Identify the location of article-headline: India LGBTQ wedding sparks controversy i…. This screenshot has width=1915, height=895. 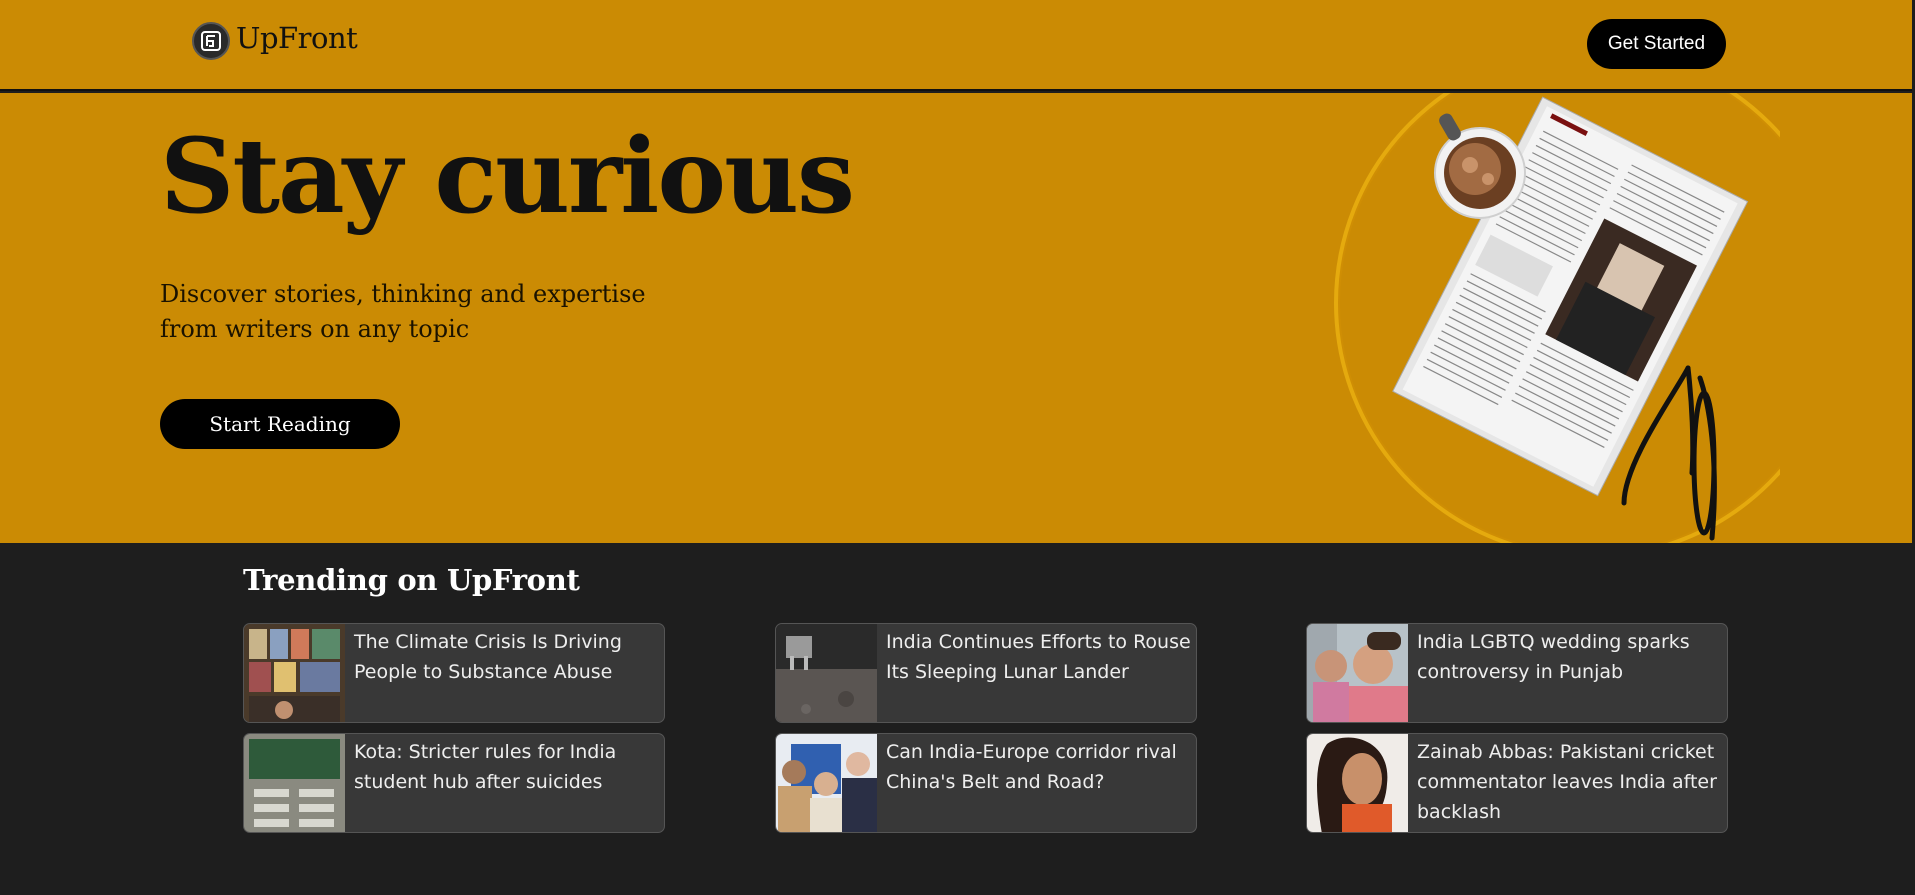
(1553, 657).